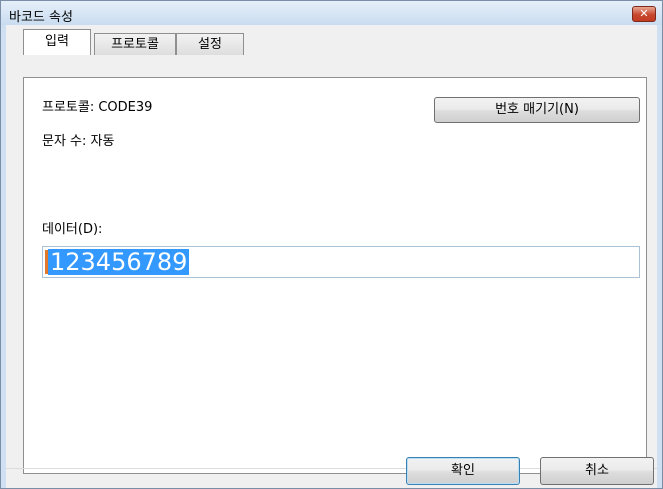 Image resolution: width=663 pixels, height=489 pixels. I want to click on tab-settings-label: 설정, so click(210, 44).